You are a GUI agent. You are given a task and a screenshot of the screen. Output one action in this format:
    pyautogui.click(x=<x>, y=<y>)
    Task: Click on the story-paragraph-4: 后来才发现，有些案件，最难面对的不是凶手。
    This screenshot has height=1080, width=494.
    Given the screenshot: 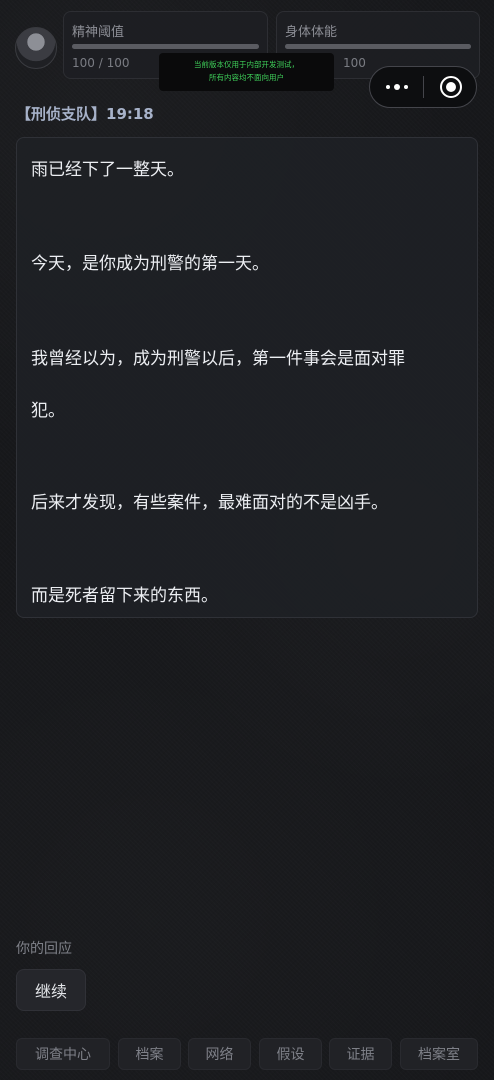 What is the action you would take?
    pyautogui.click(x=209, y=503)
    